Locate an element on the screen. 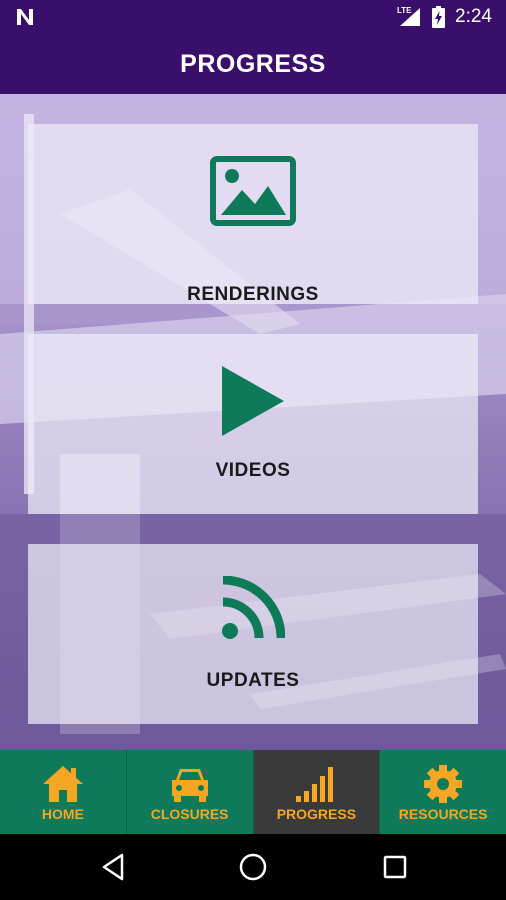 The image size is (506, 900). nav-item-resources: RESOURCES is located at coordinates (443, 792).